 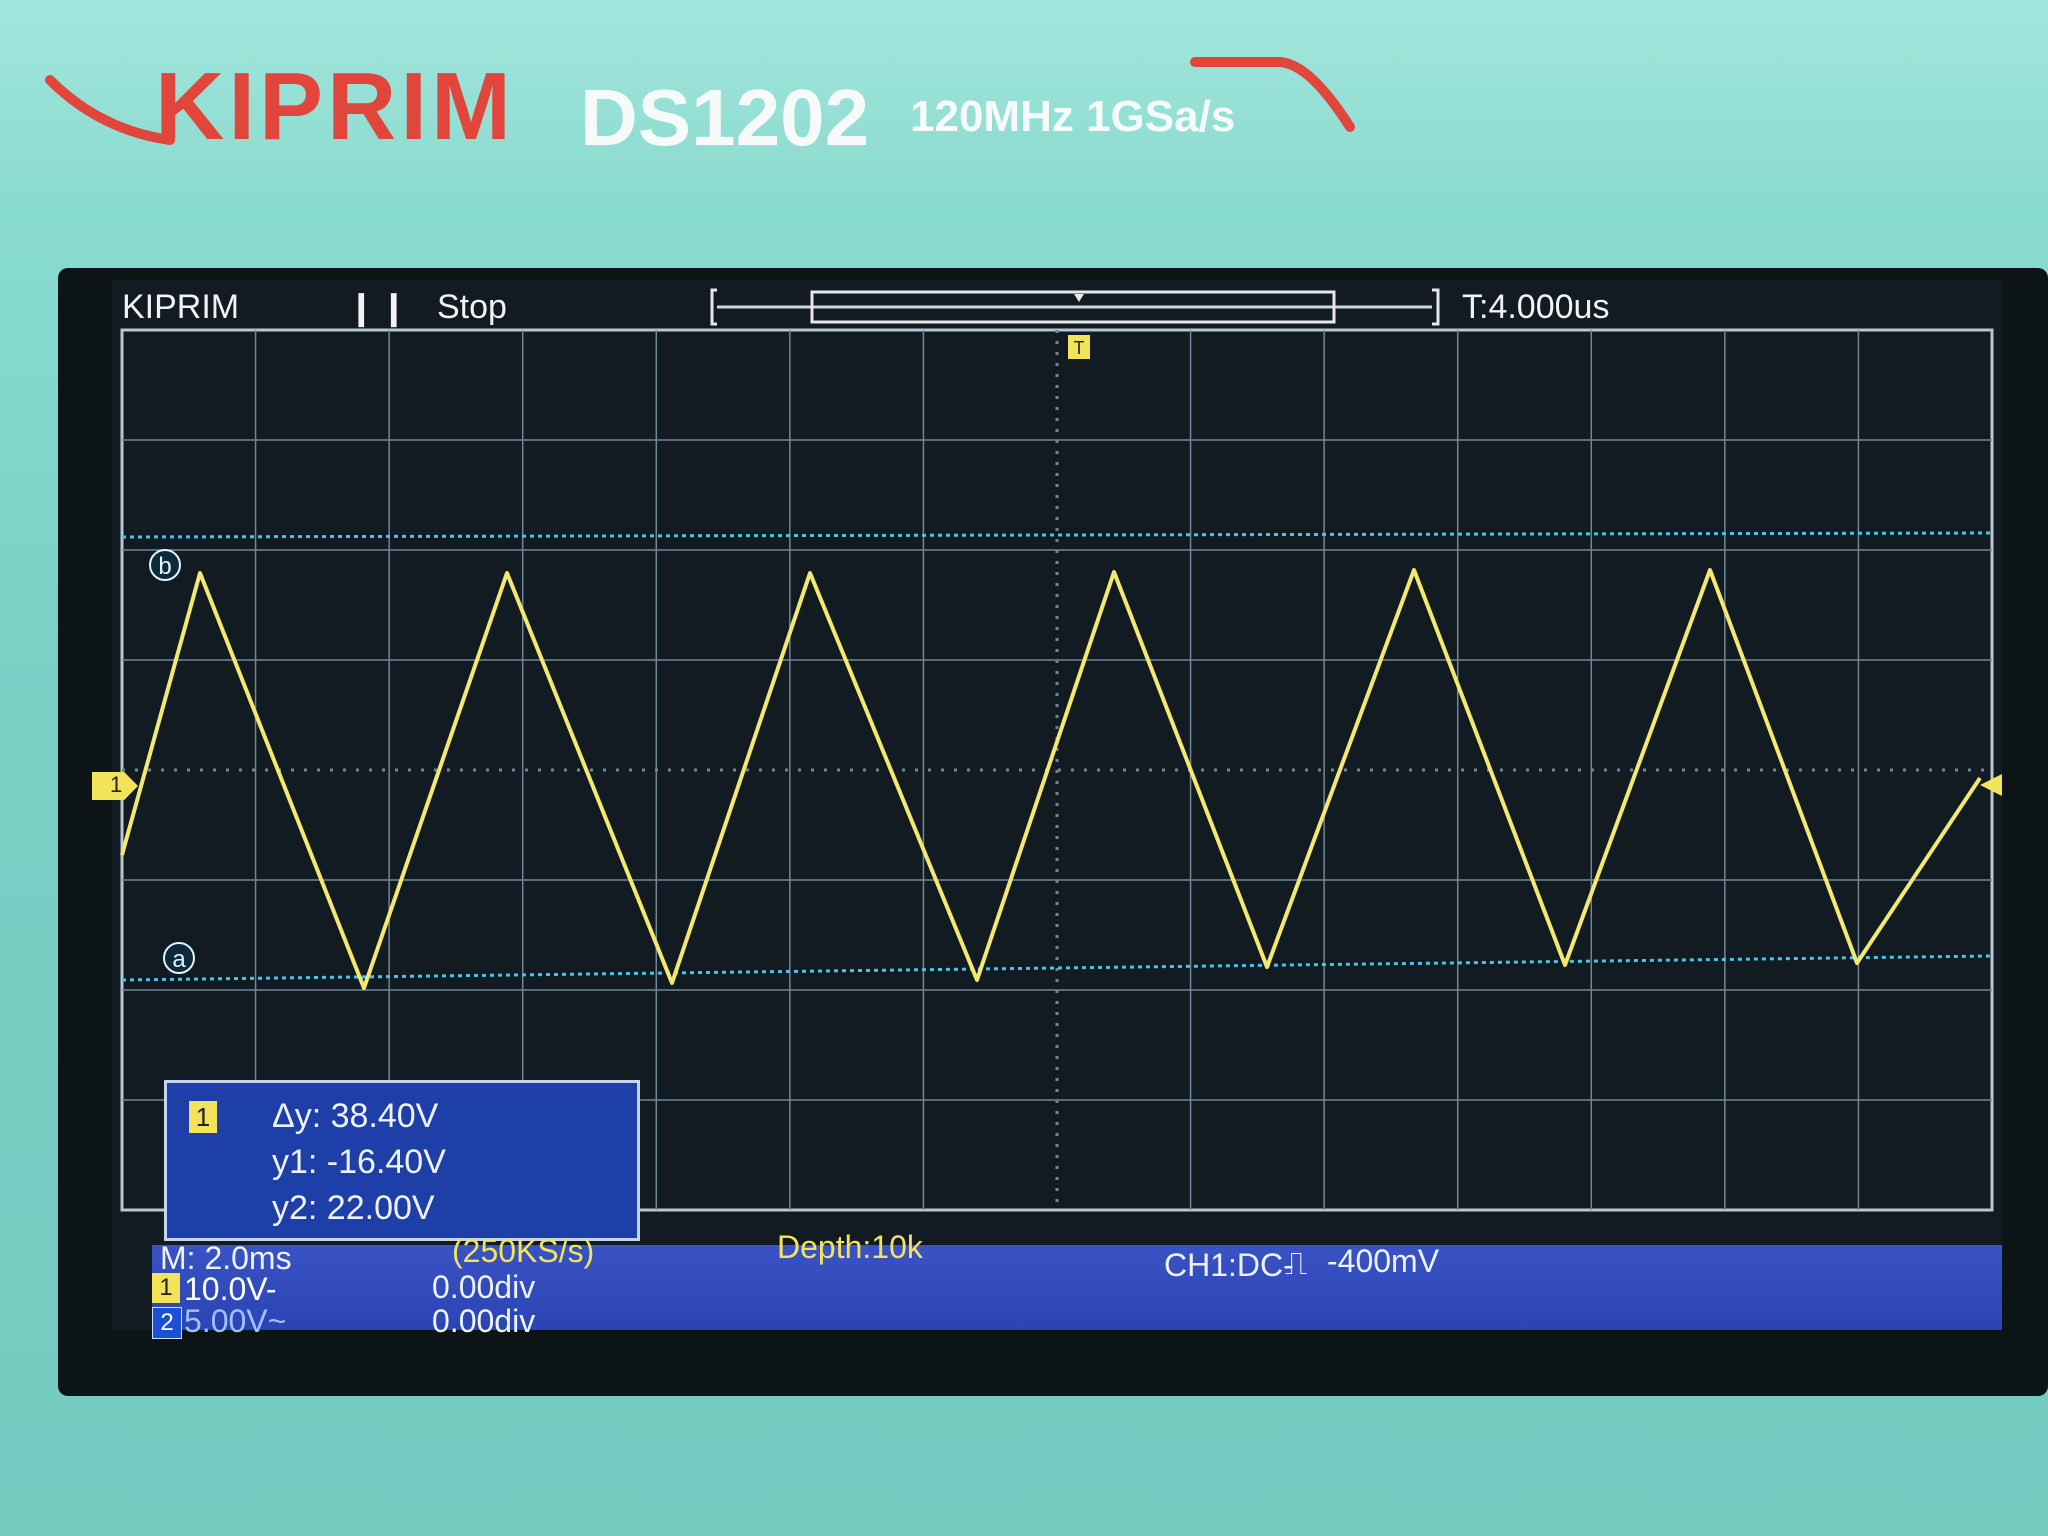 I want to click on ch2-scale: 5.00V~, so click(x=235, y=1321).